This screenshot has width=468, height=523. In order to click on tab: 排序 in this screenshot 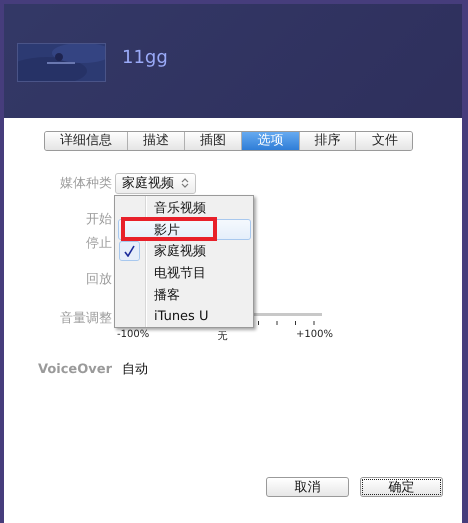, I will do `click(328, 141)`.